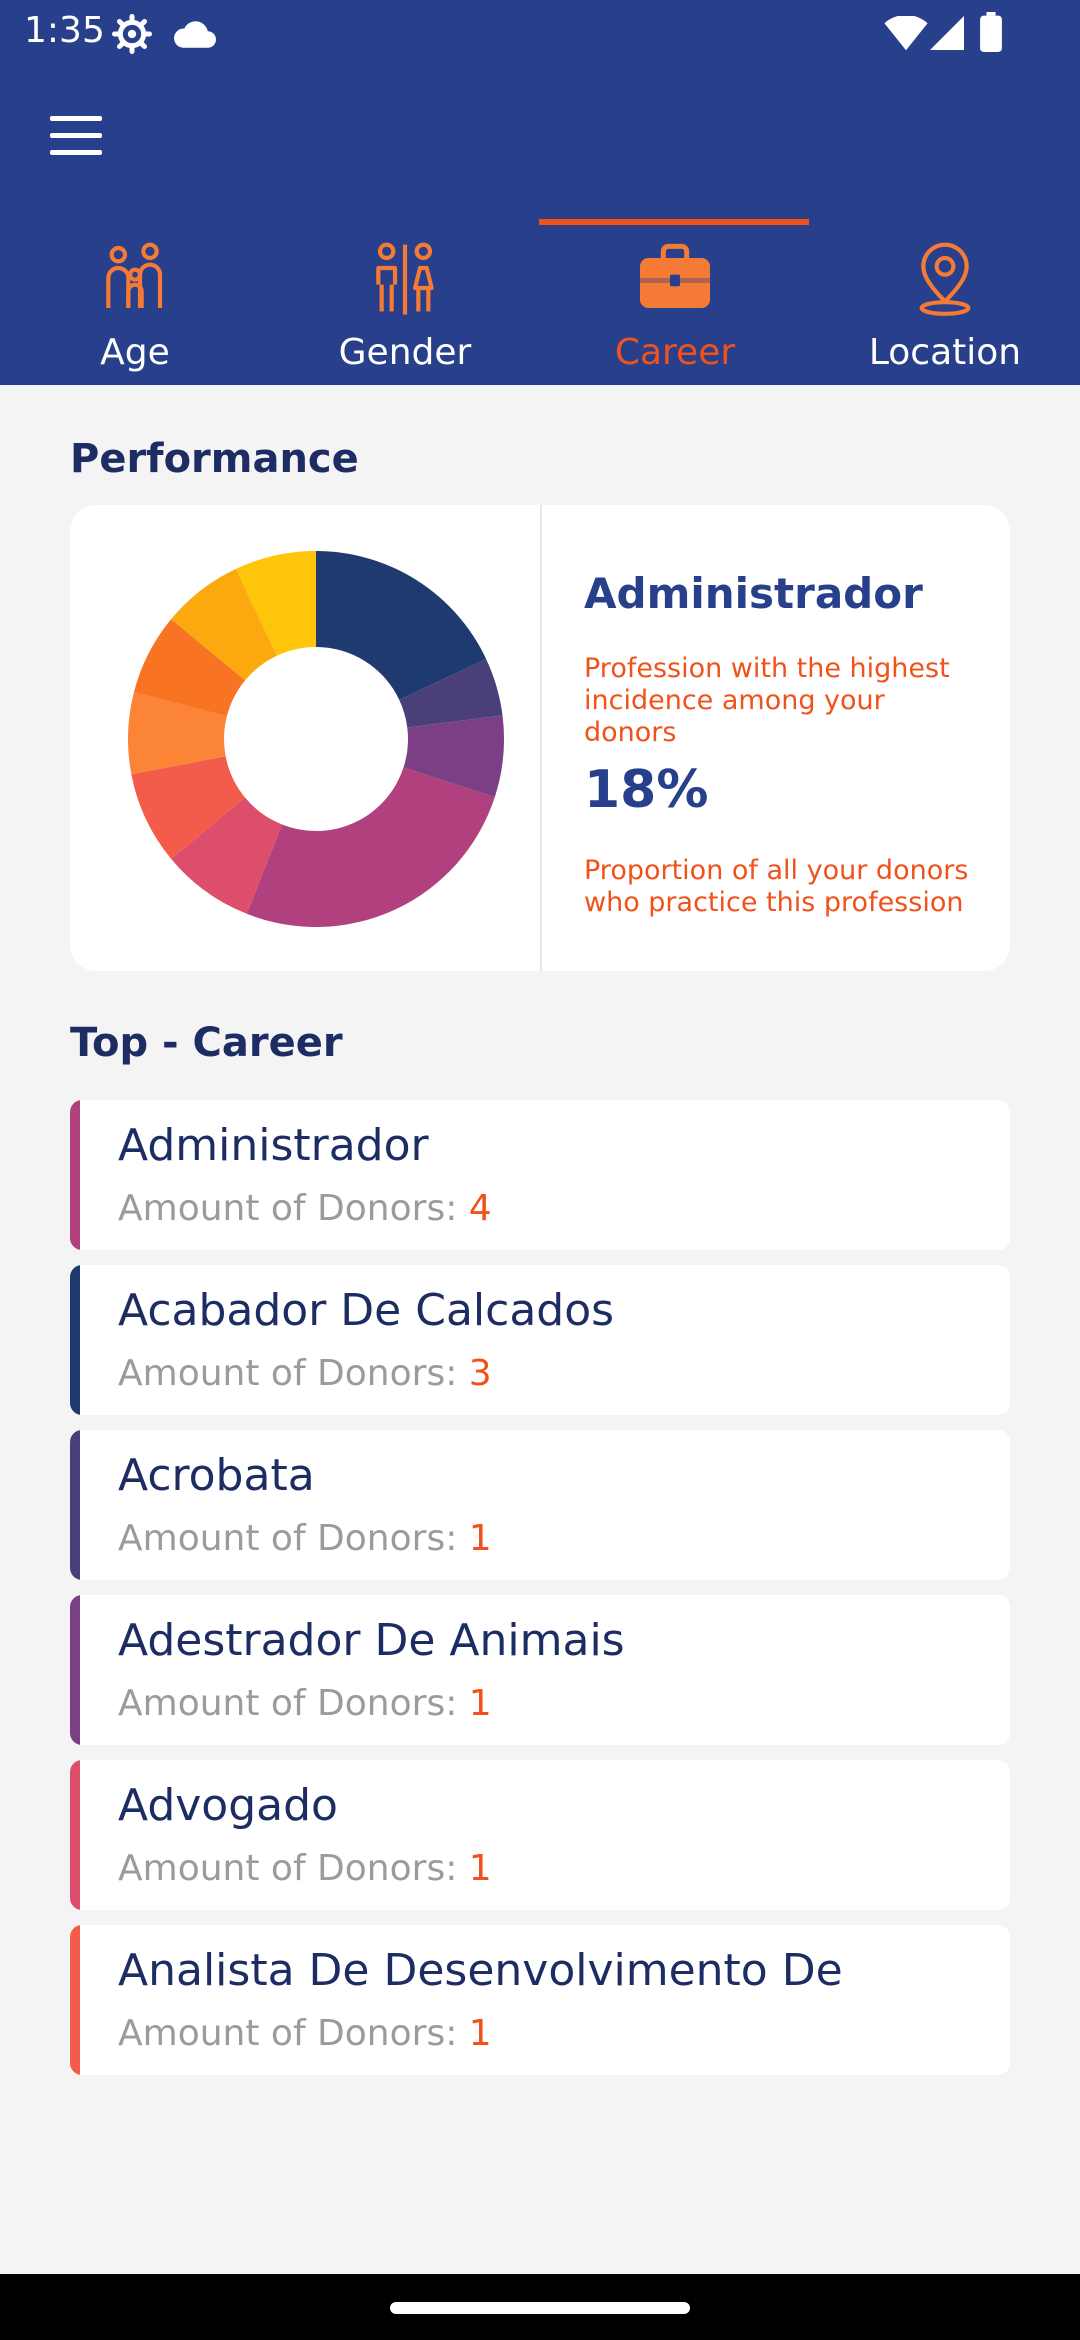 The height and width of the screenshot is (2340, 1080). What do you see at coordinates (132, 34) in the screenshot?
I see `settings-gear-icon` at bounding box center [132, 34].